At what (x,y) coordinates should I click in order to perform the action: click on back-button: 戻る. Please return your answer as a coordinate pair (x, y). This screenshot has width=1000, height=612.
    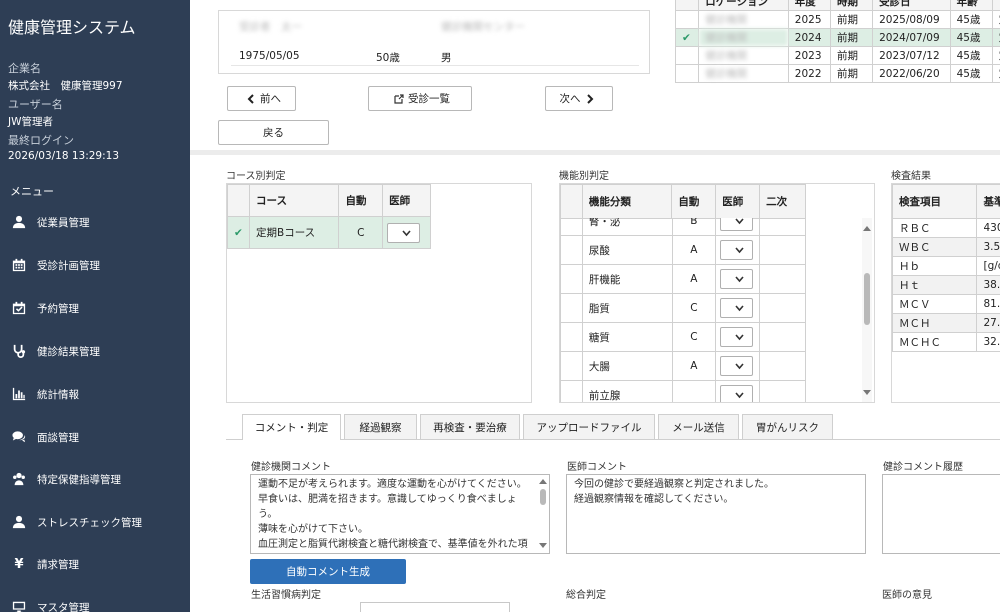
    Looking at the image, I should click on (273, 132).